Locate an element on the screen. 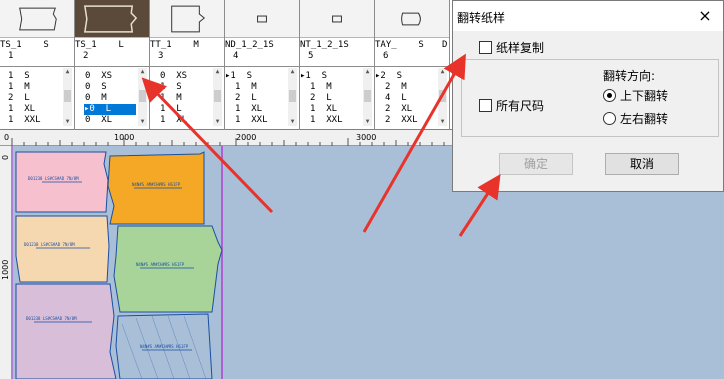  dialog-titlebar: 翻转纸样 × is located at coordinates (588, 16).